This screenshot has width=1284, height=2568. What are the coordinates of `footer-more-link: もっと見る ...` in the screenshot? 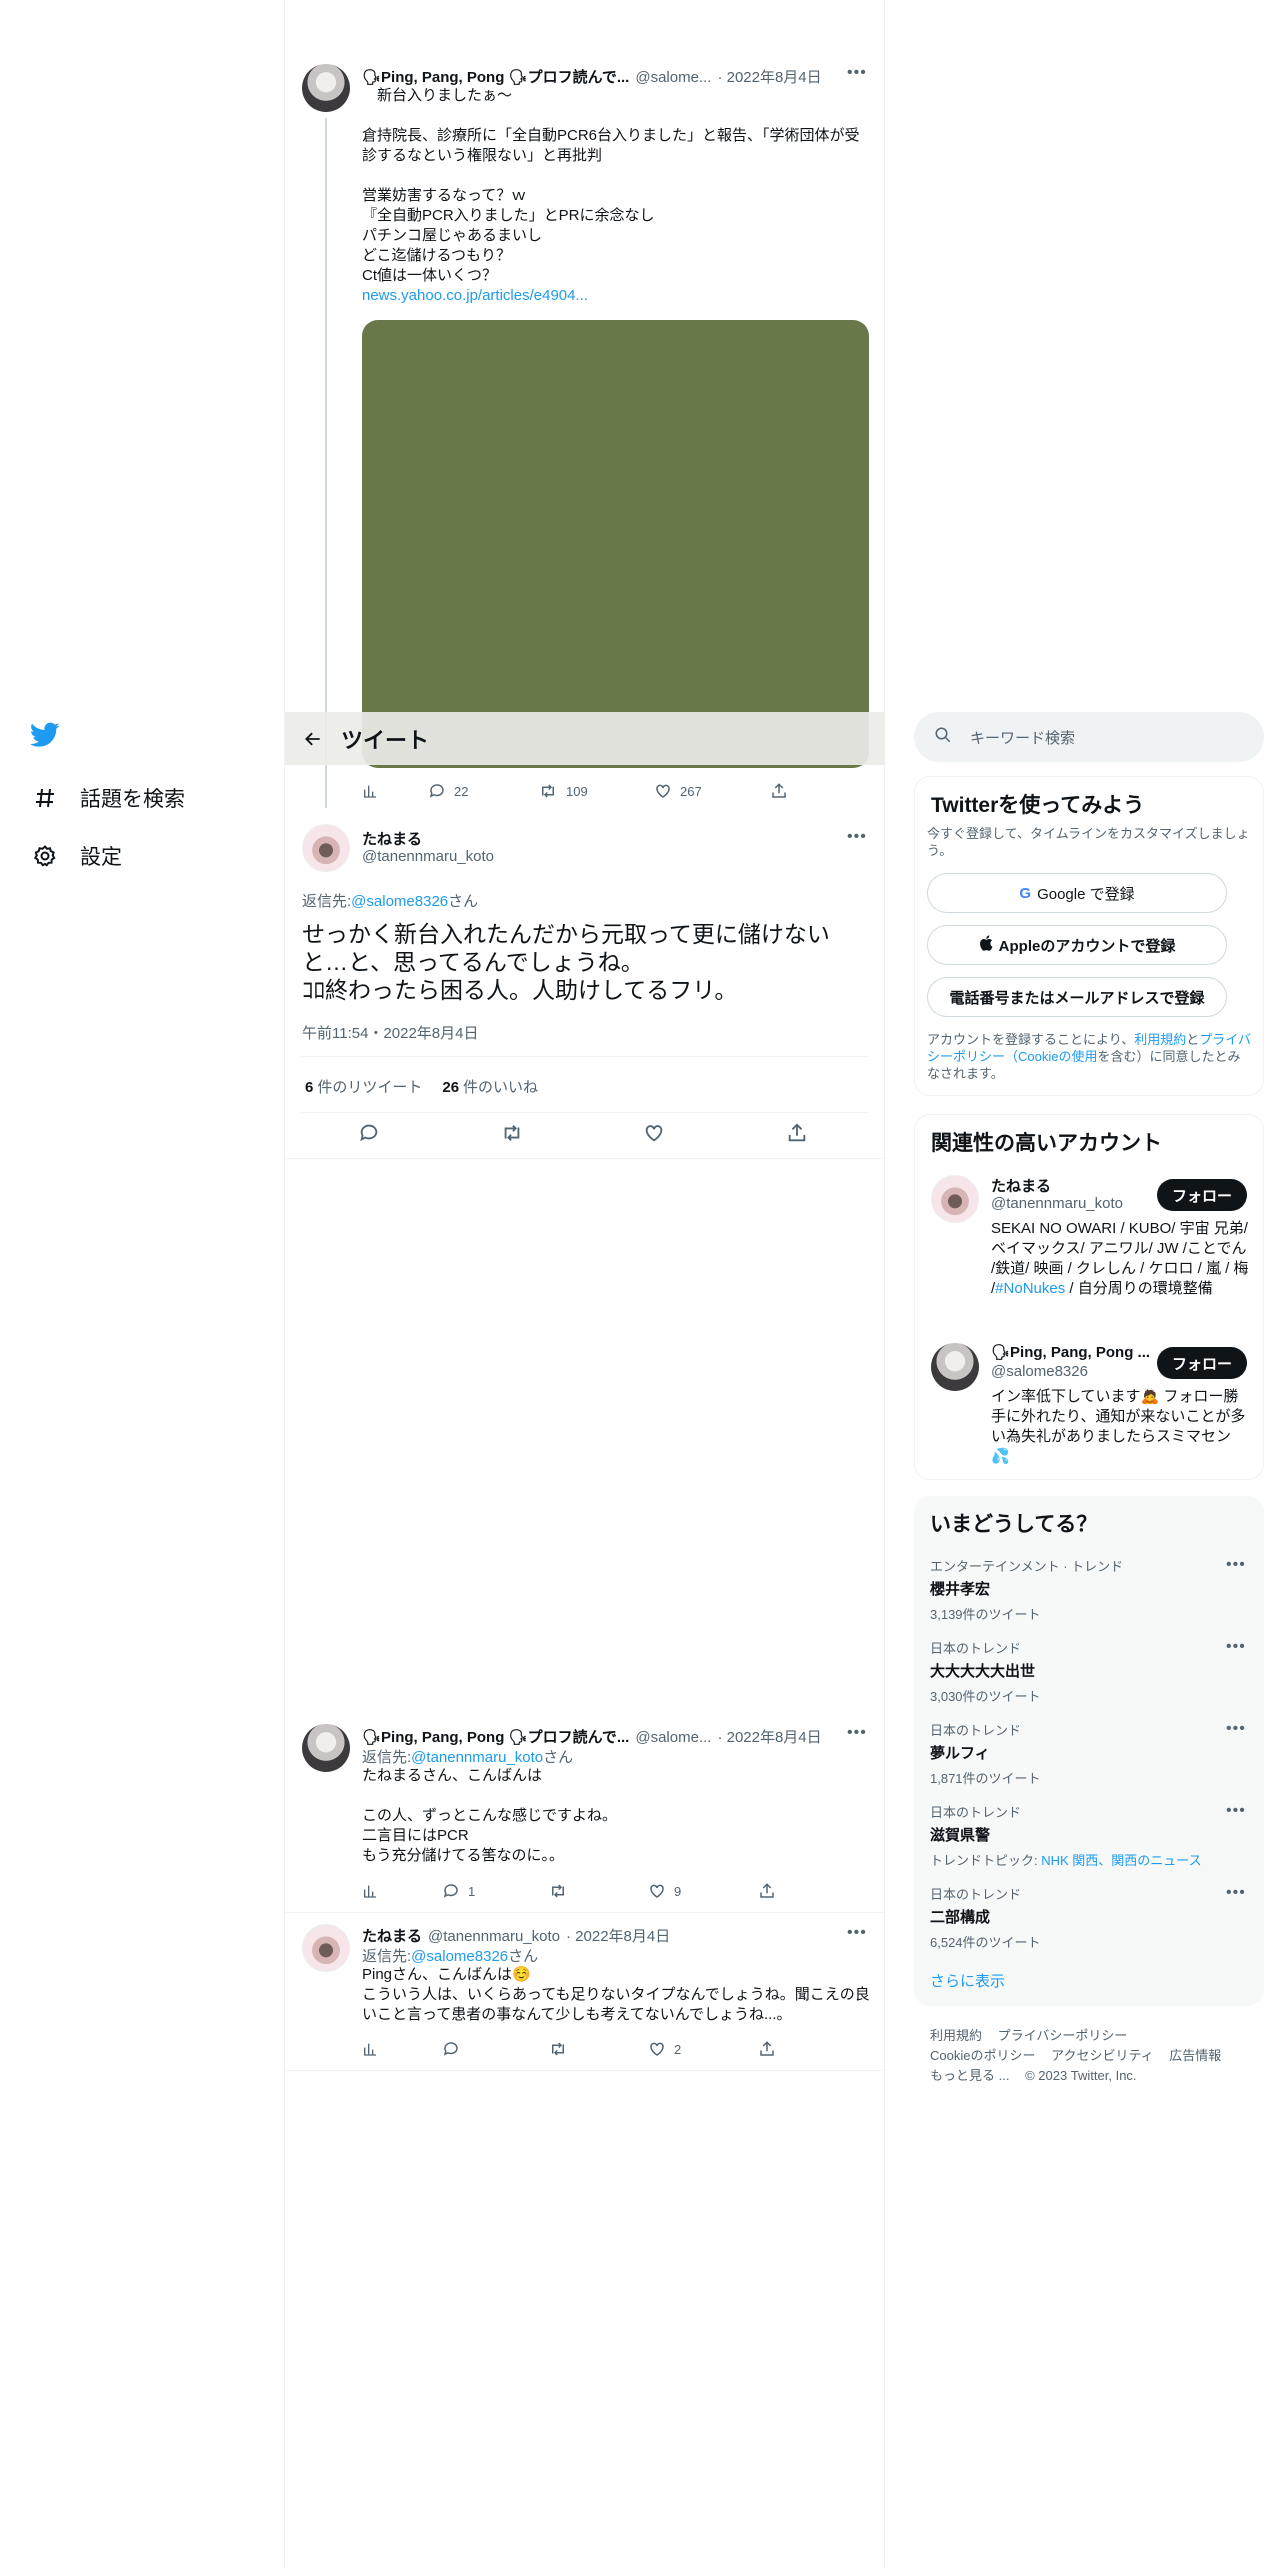 It's located at (969, 2075).